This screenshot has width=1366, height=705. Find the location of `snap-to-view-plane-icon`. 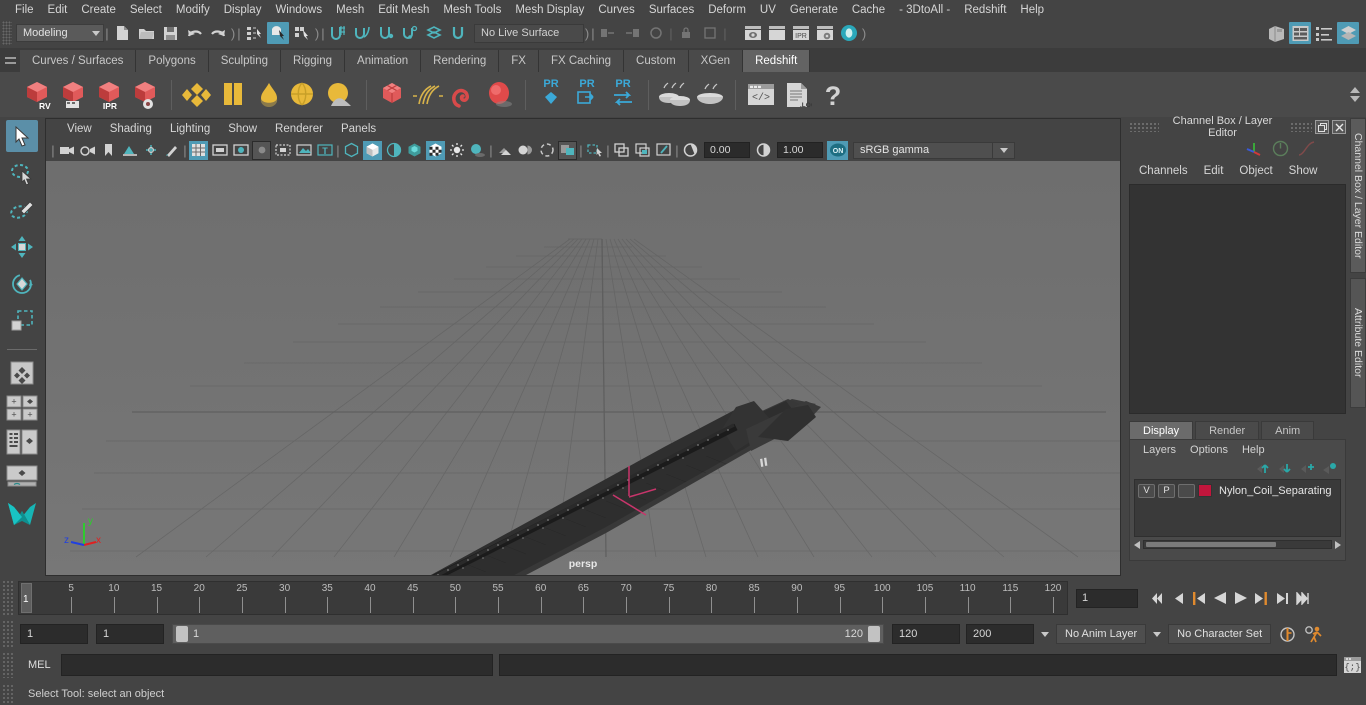

snap-to-view-plane-icon is located at coordinates (434, 33).